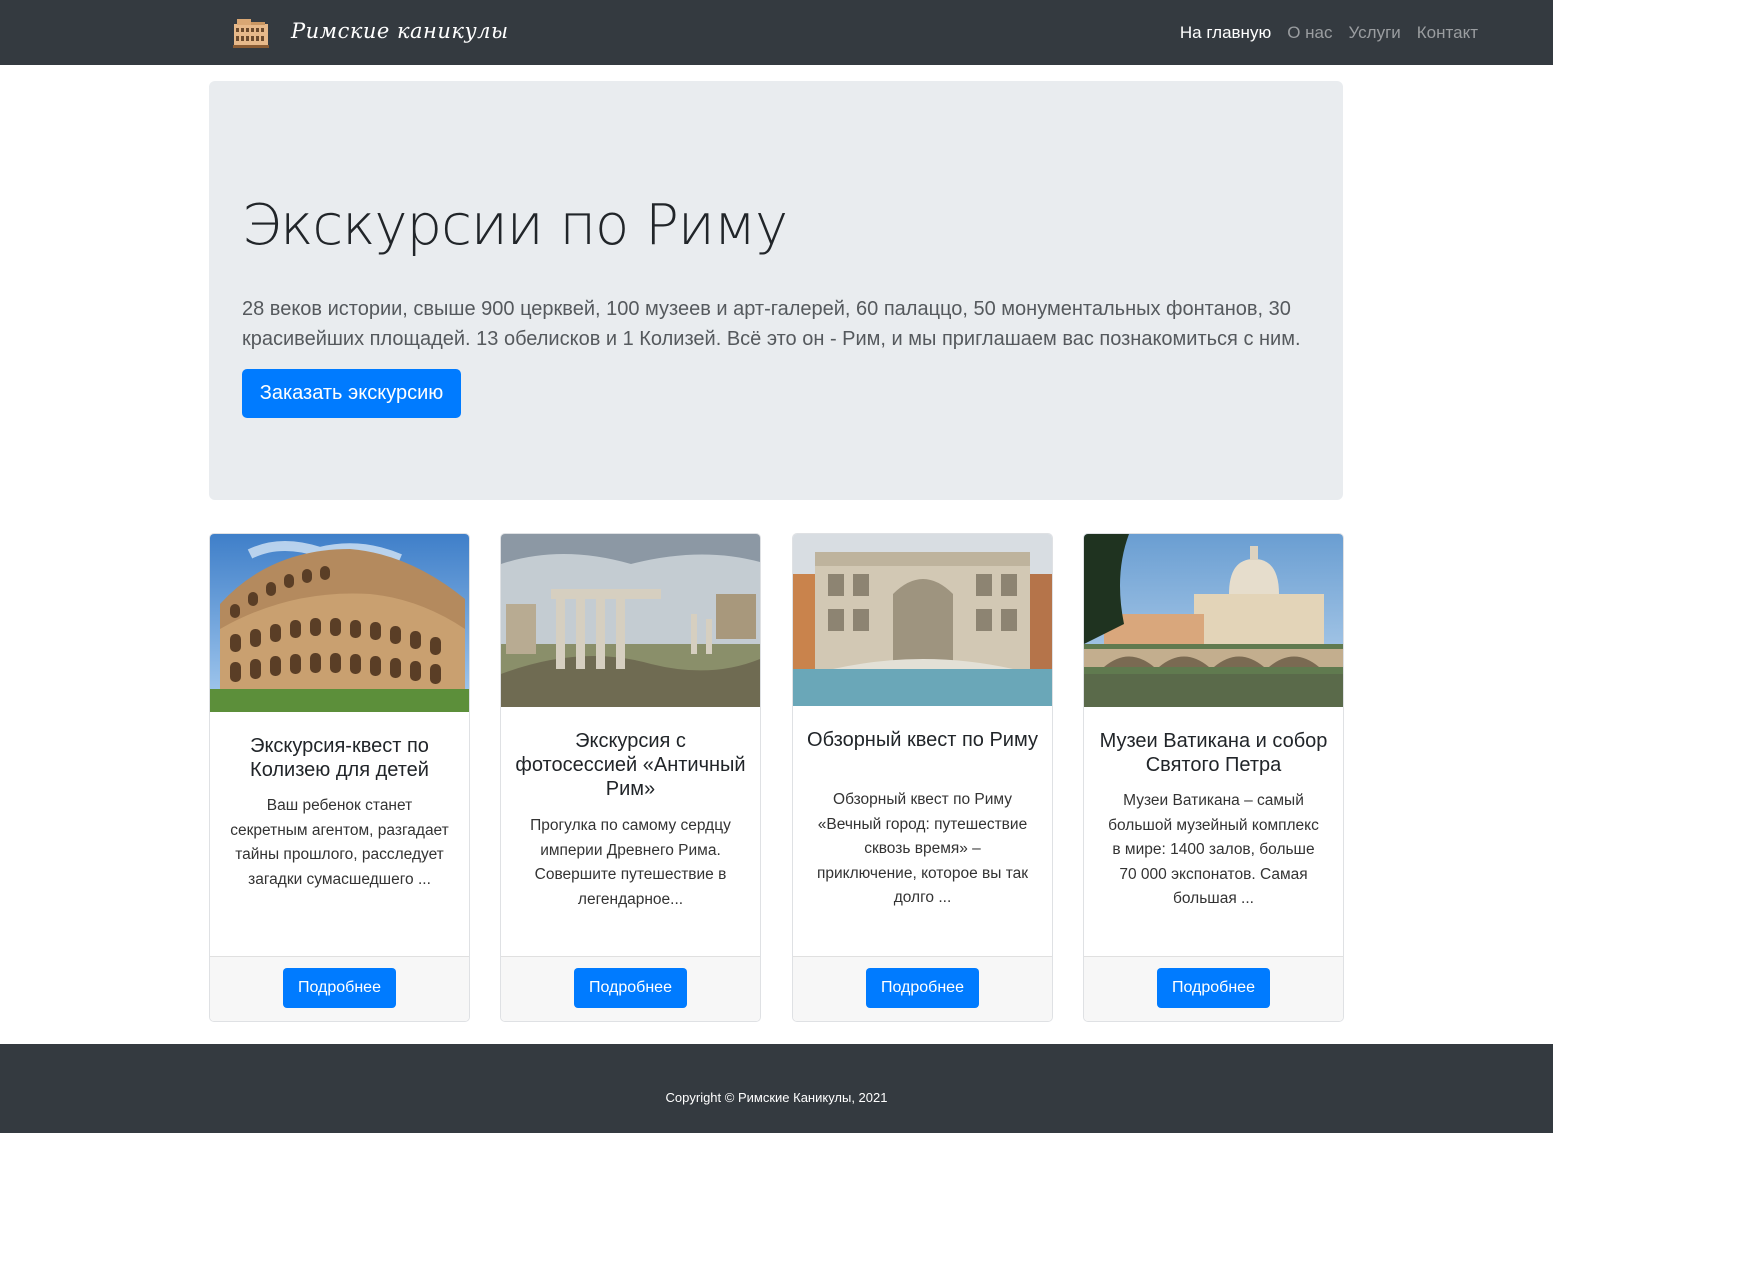 The image size is (1755, 1268). Describe the element at coordinates (1447, 33) in the screenshot. I see `nav-link-contact: Контакт` at that location.